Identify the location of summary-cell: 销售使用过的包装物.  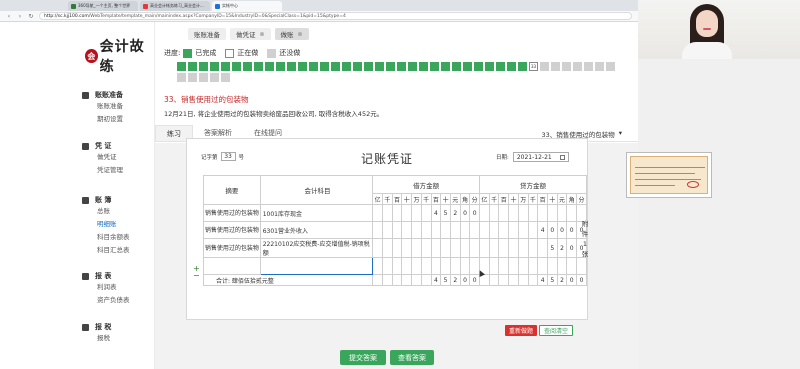
(232, 213).